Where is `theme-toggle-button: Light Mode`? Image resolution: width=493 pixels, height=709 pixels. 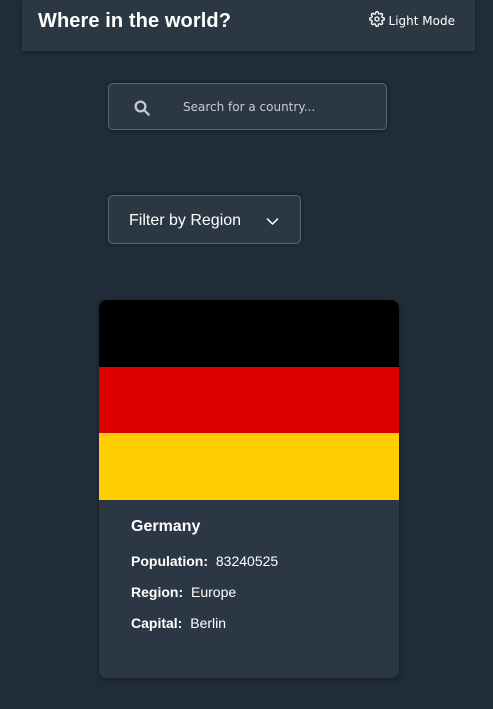 theme-toggle-button: Light Mode is located at coordinates (411, 20).